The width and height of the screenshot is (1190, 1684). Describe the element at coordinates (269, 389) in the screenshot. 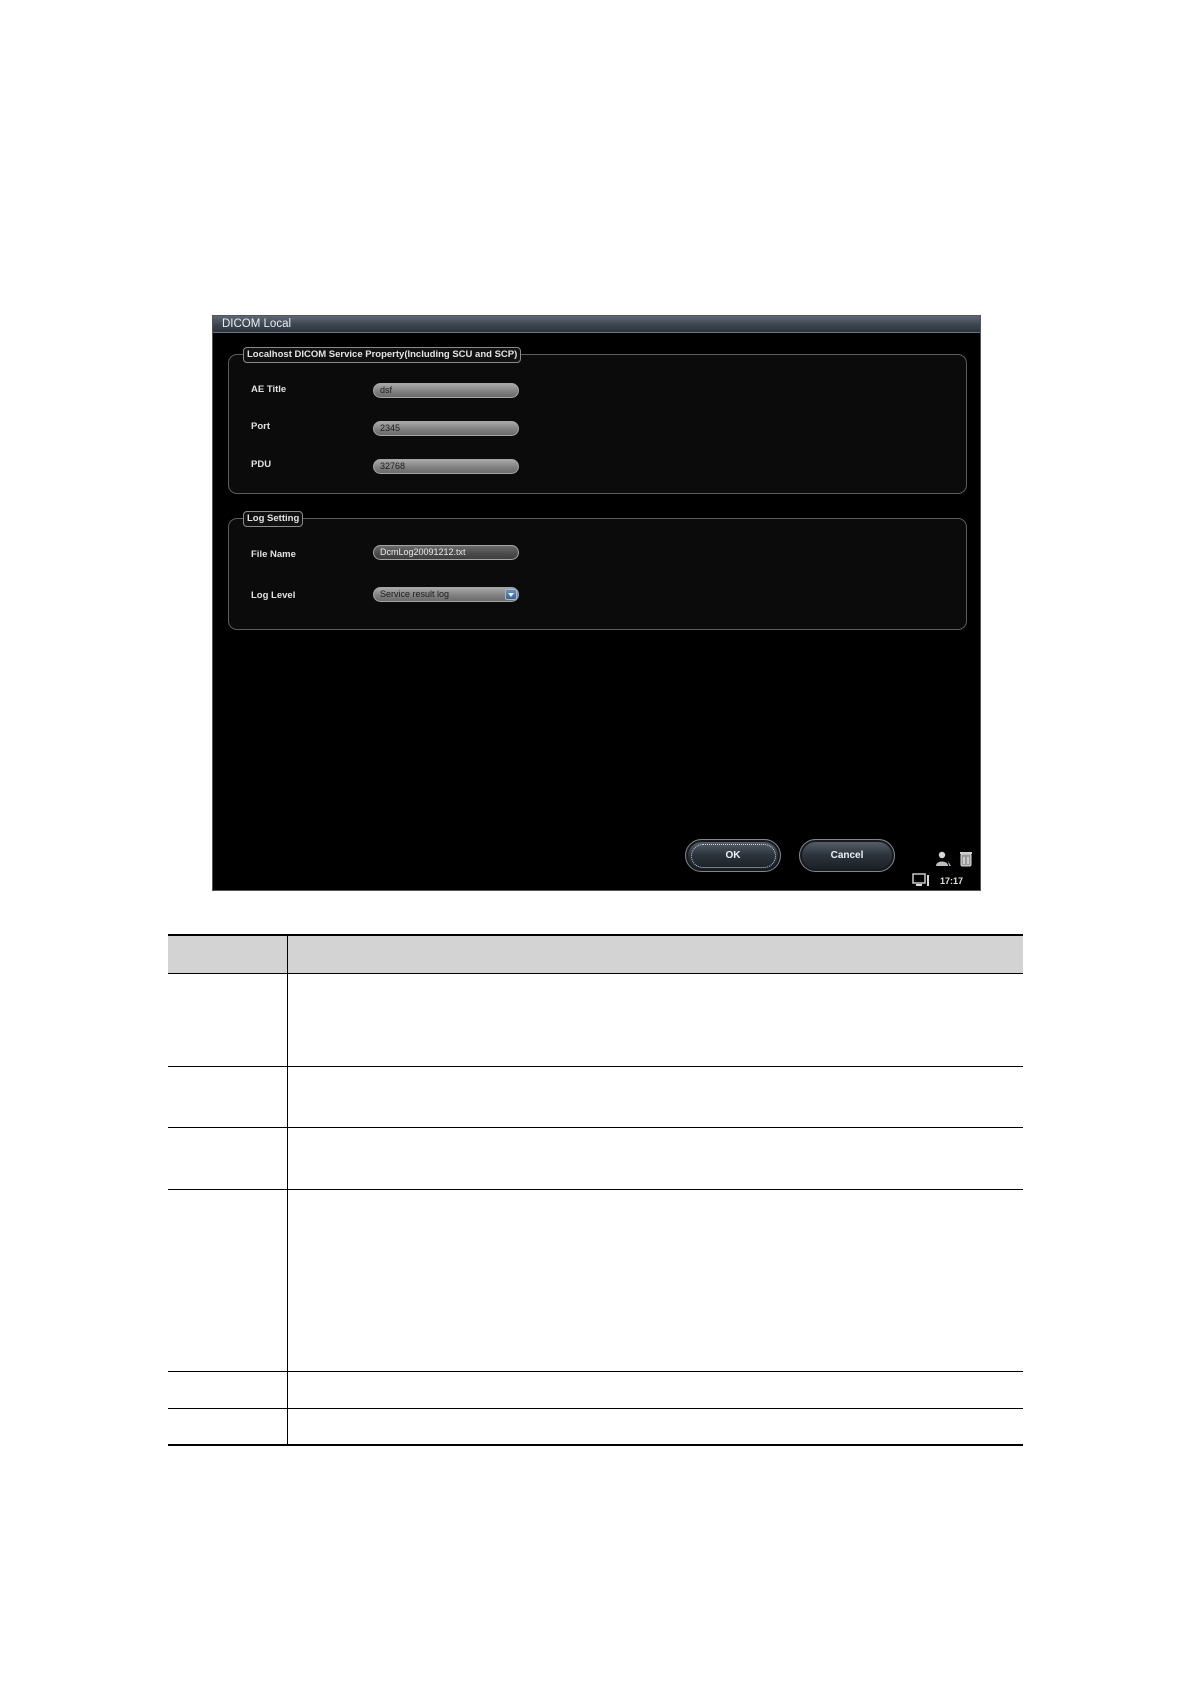

I see `ae-title-label: AE Title` at that location.